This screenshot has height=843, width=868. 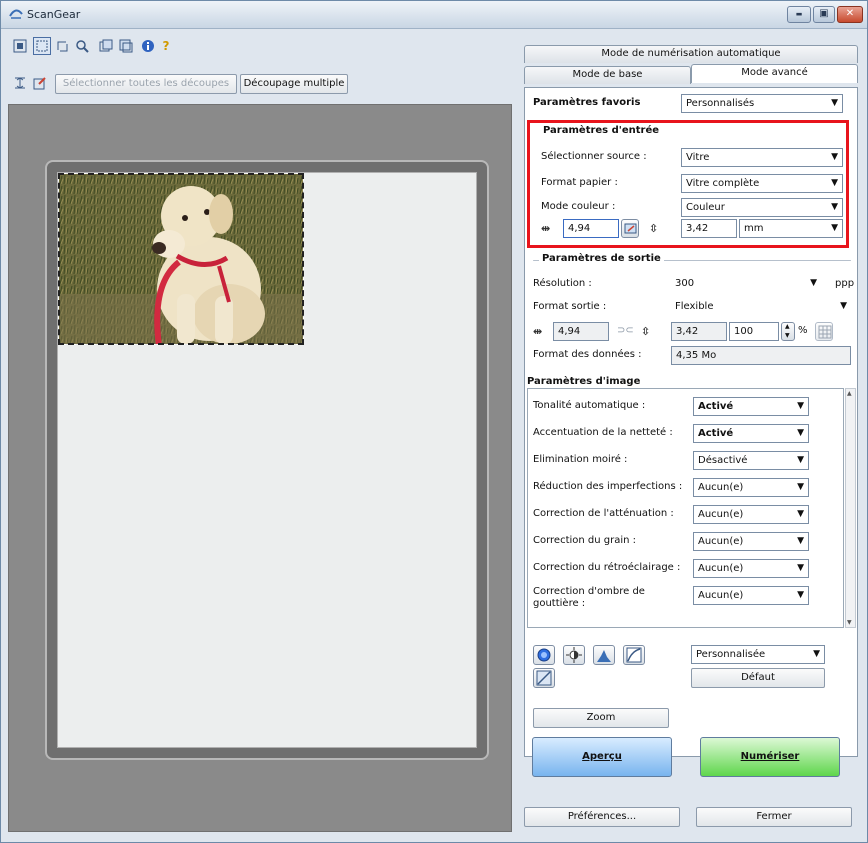 I want to click on input-settings-title: Paramètres d'entrée, so click(x=601, y=130).